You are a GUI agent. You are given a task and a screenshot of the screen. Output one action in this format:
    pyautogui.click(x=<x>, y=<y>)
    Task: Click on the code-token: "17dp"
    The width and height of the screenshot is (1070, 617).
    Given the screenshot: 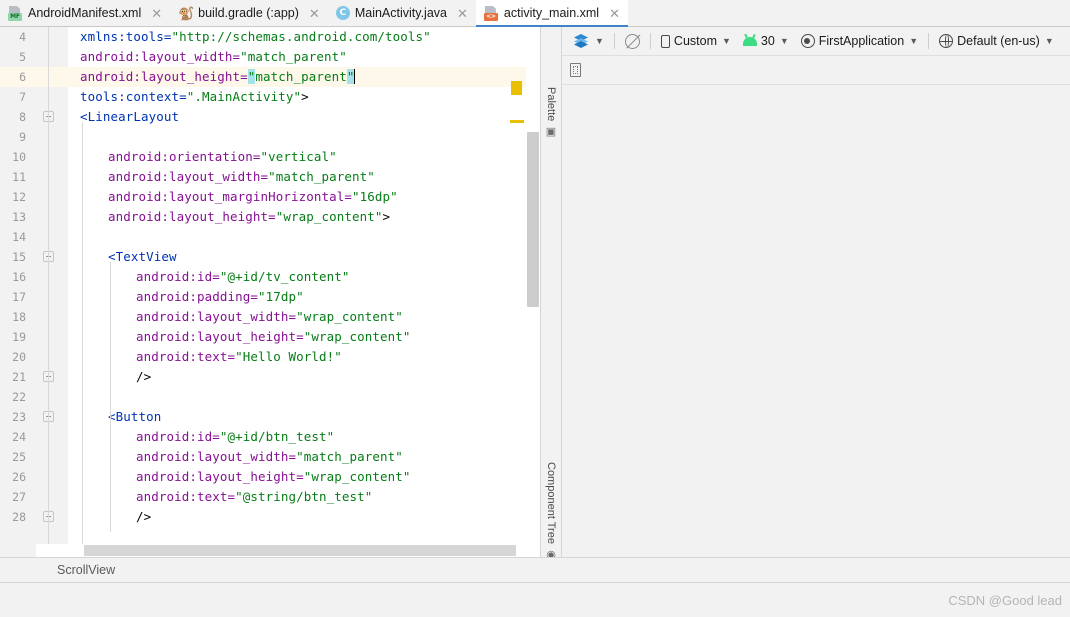 What is the action you would take?
    pyautogui.click(x=281, y=296)
    